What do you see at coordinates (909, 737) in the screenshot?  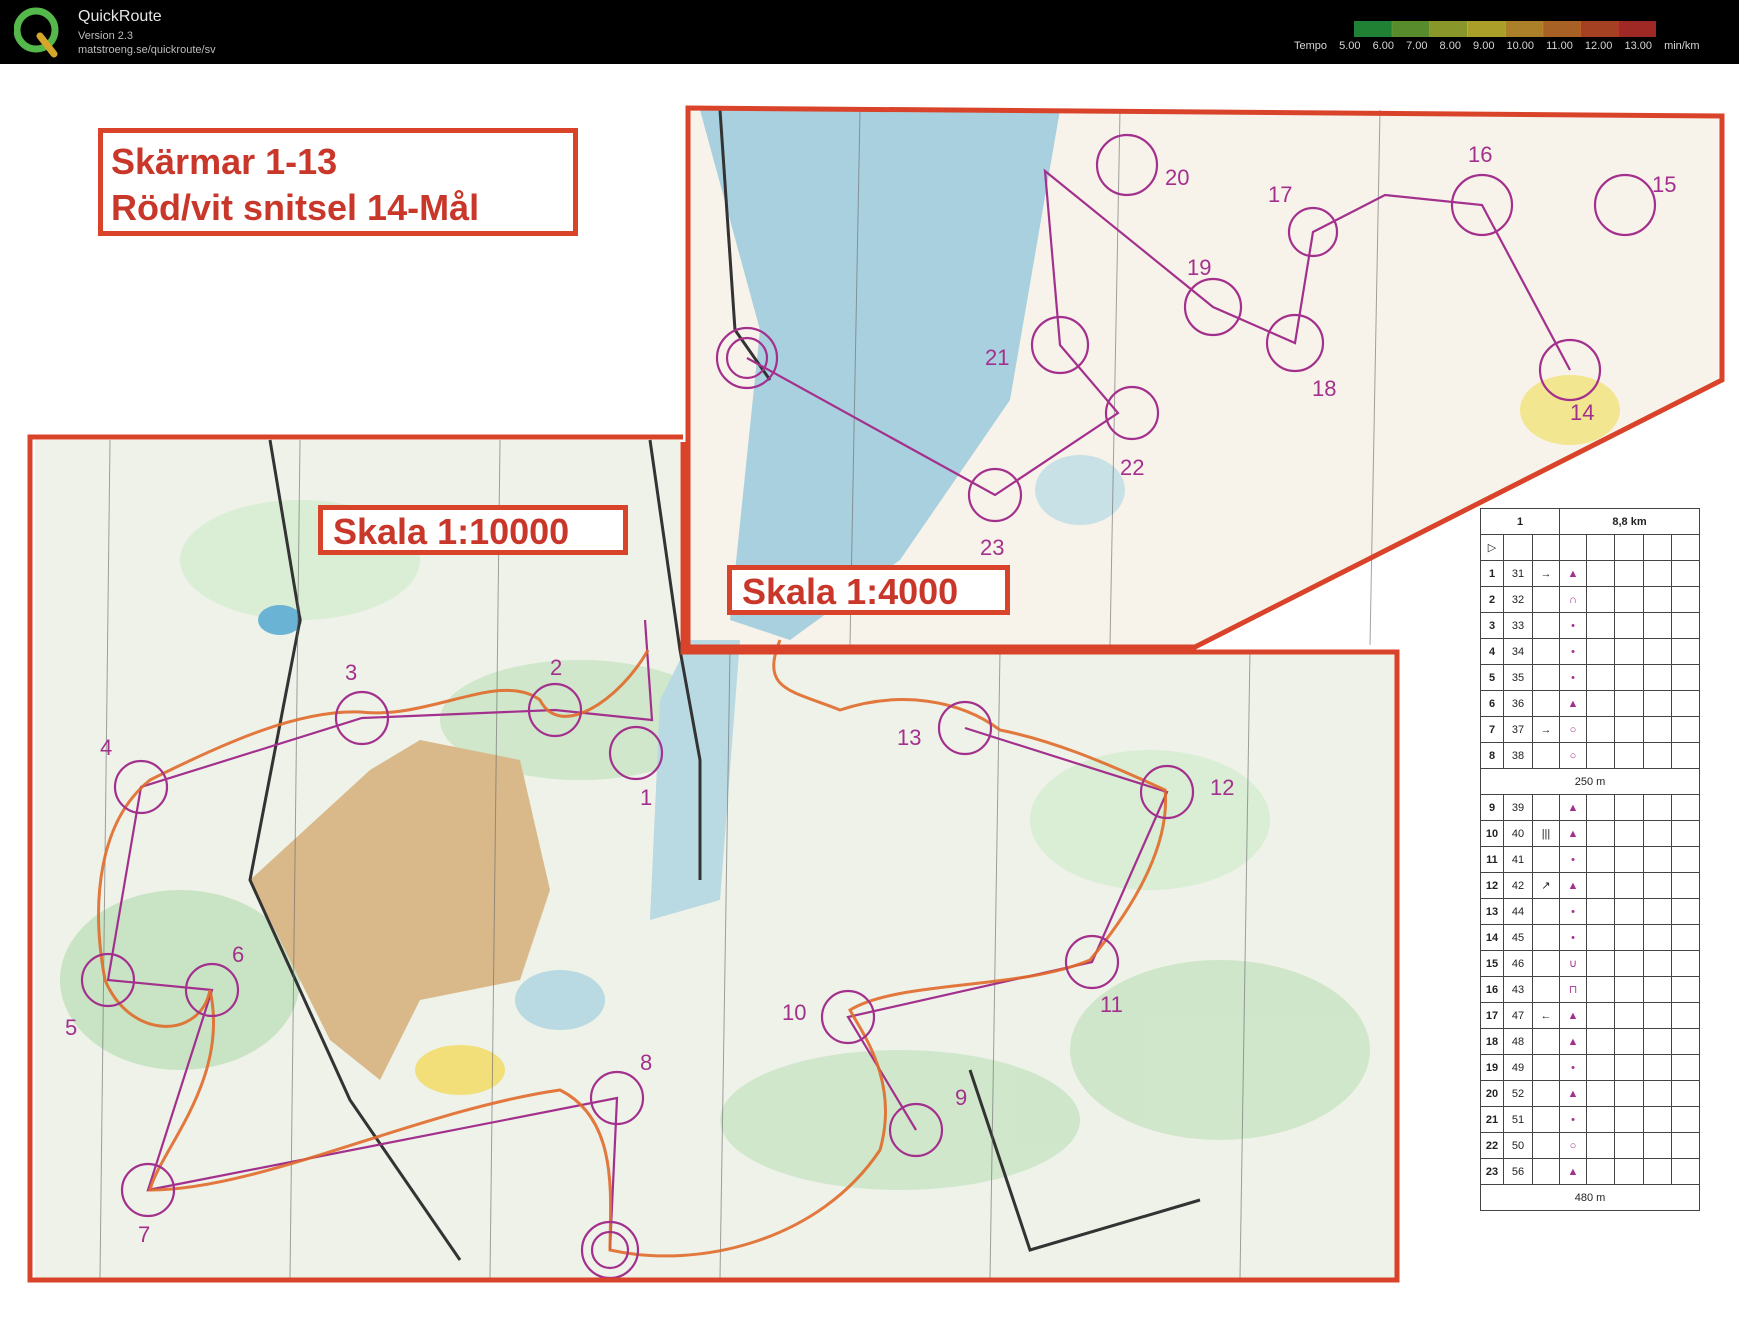 I see `control-number: 13` at bounding box center [909, 737].